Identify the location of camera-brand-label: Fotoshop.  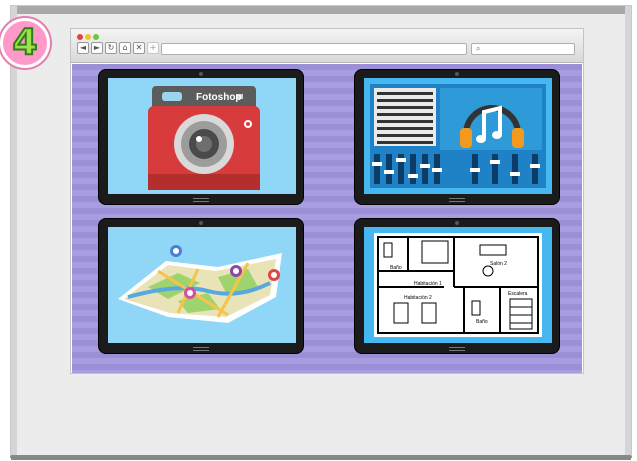
(219, 97).